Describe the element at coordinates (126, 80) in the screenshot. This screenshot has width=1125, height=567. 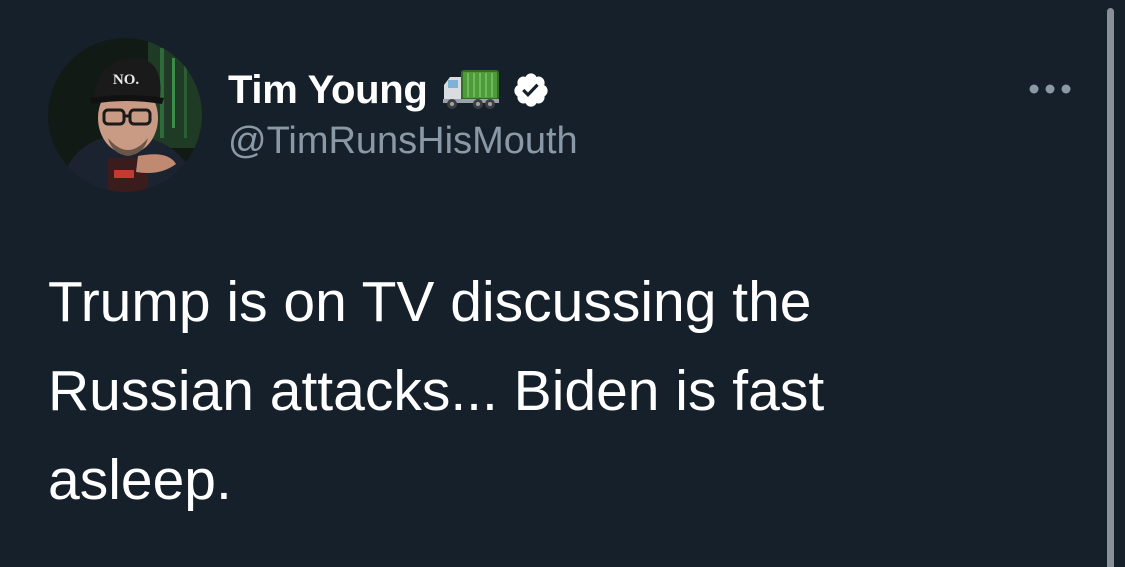
I see `avatar-hat-text: NO.` at that location.